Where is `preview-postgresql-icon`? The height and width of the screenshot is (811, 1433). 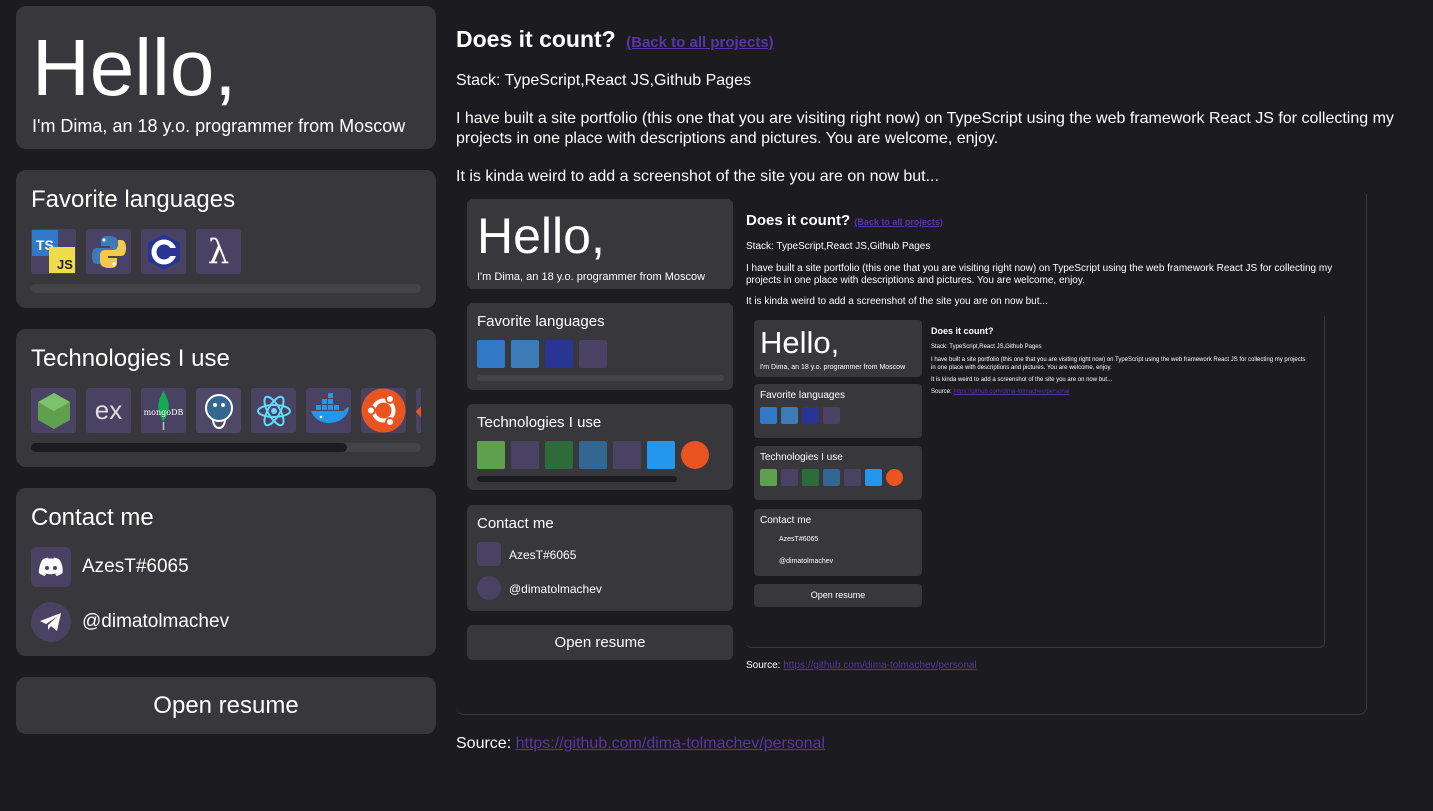
preview-postgresql-icon is located at coordinates (593, 455).